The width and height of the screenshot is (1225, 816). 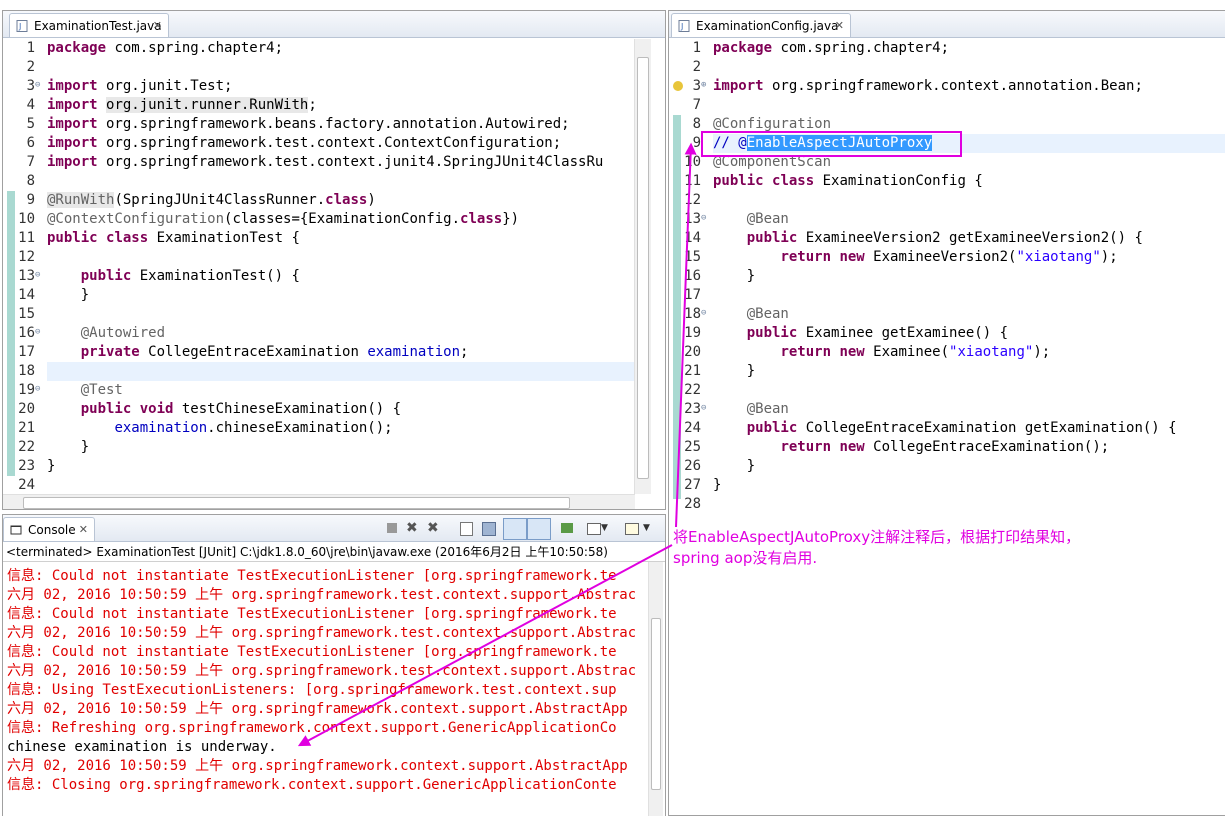 I want to click on code-line: 9 @RunWith(SpringJUnit4ClassRunner.class), so click(x=334, y=200).